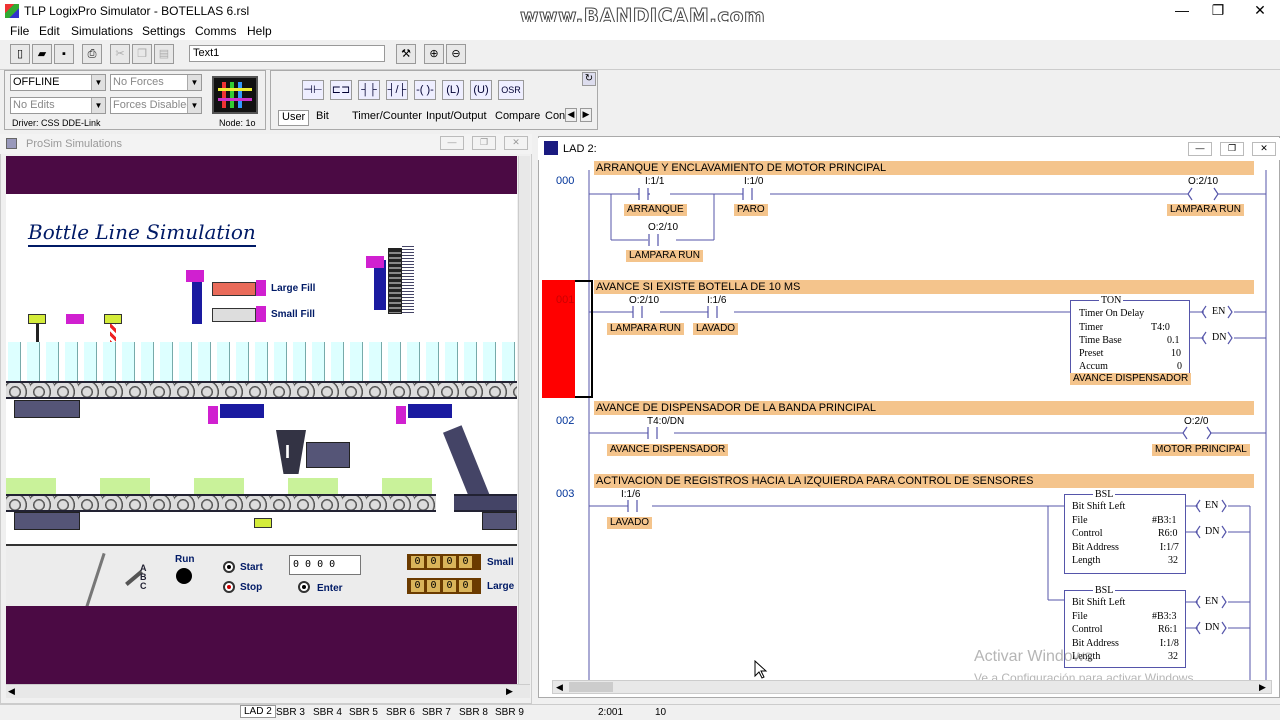 This screenshot has height=720, width=1280. What do you see at coordinates (668, 450) in the screenshot?
I see `contact-label: AVANCE DISPENSADOR` at bounding box center [668, 450].